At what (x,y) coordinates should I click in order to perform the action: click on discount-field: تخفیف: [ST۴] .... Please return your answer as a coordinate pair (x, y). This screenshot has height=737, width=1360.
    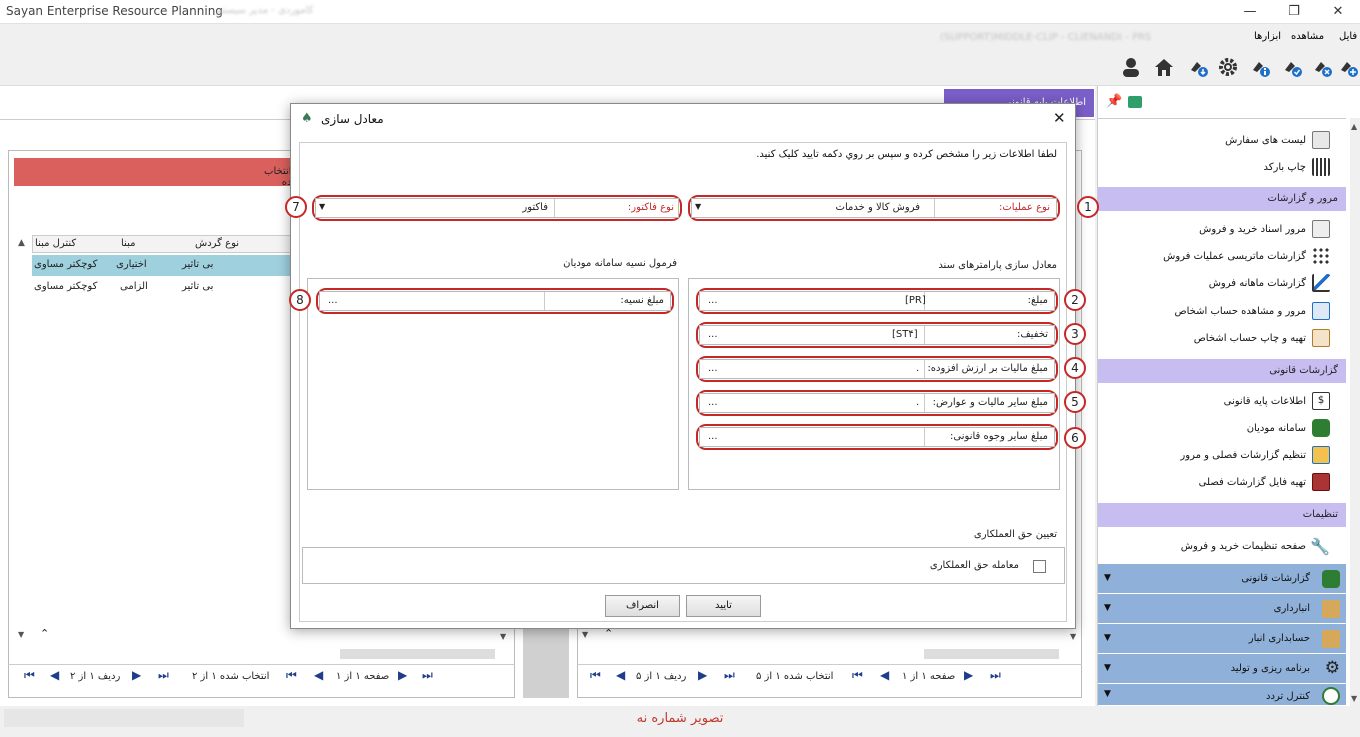
    Looking at the image, I should click on (877, 335).